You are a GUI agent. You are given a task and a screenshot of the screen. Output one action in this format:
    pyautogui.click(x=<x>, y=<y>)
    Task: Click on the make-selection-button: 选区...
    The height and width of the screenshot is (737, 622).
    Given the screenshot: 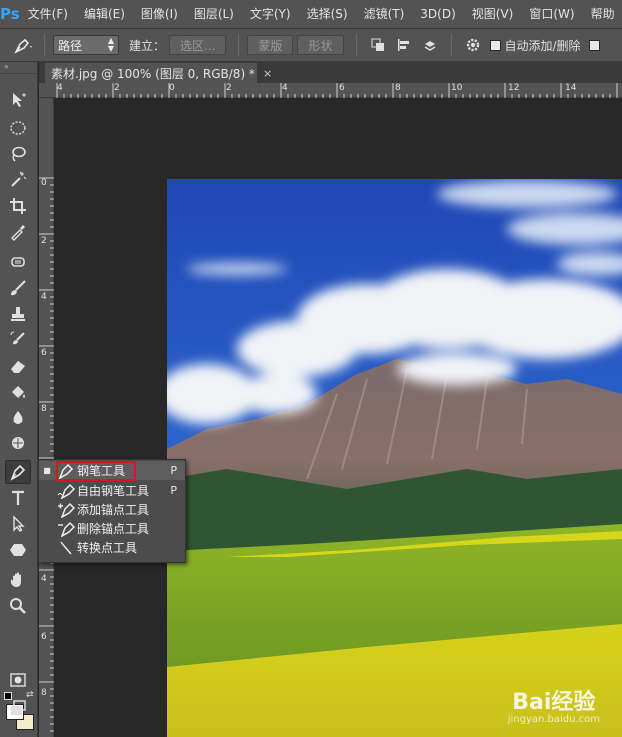 What is the action you would take?
    pyautogui.click(x=198, y=45)
    